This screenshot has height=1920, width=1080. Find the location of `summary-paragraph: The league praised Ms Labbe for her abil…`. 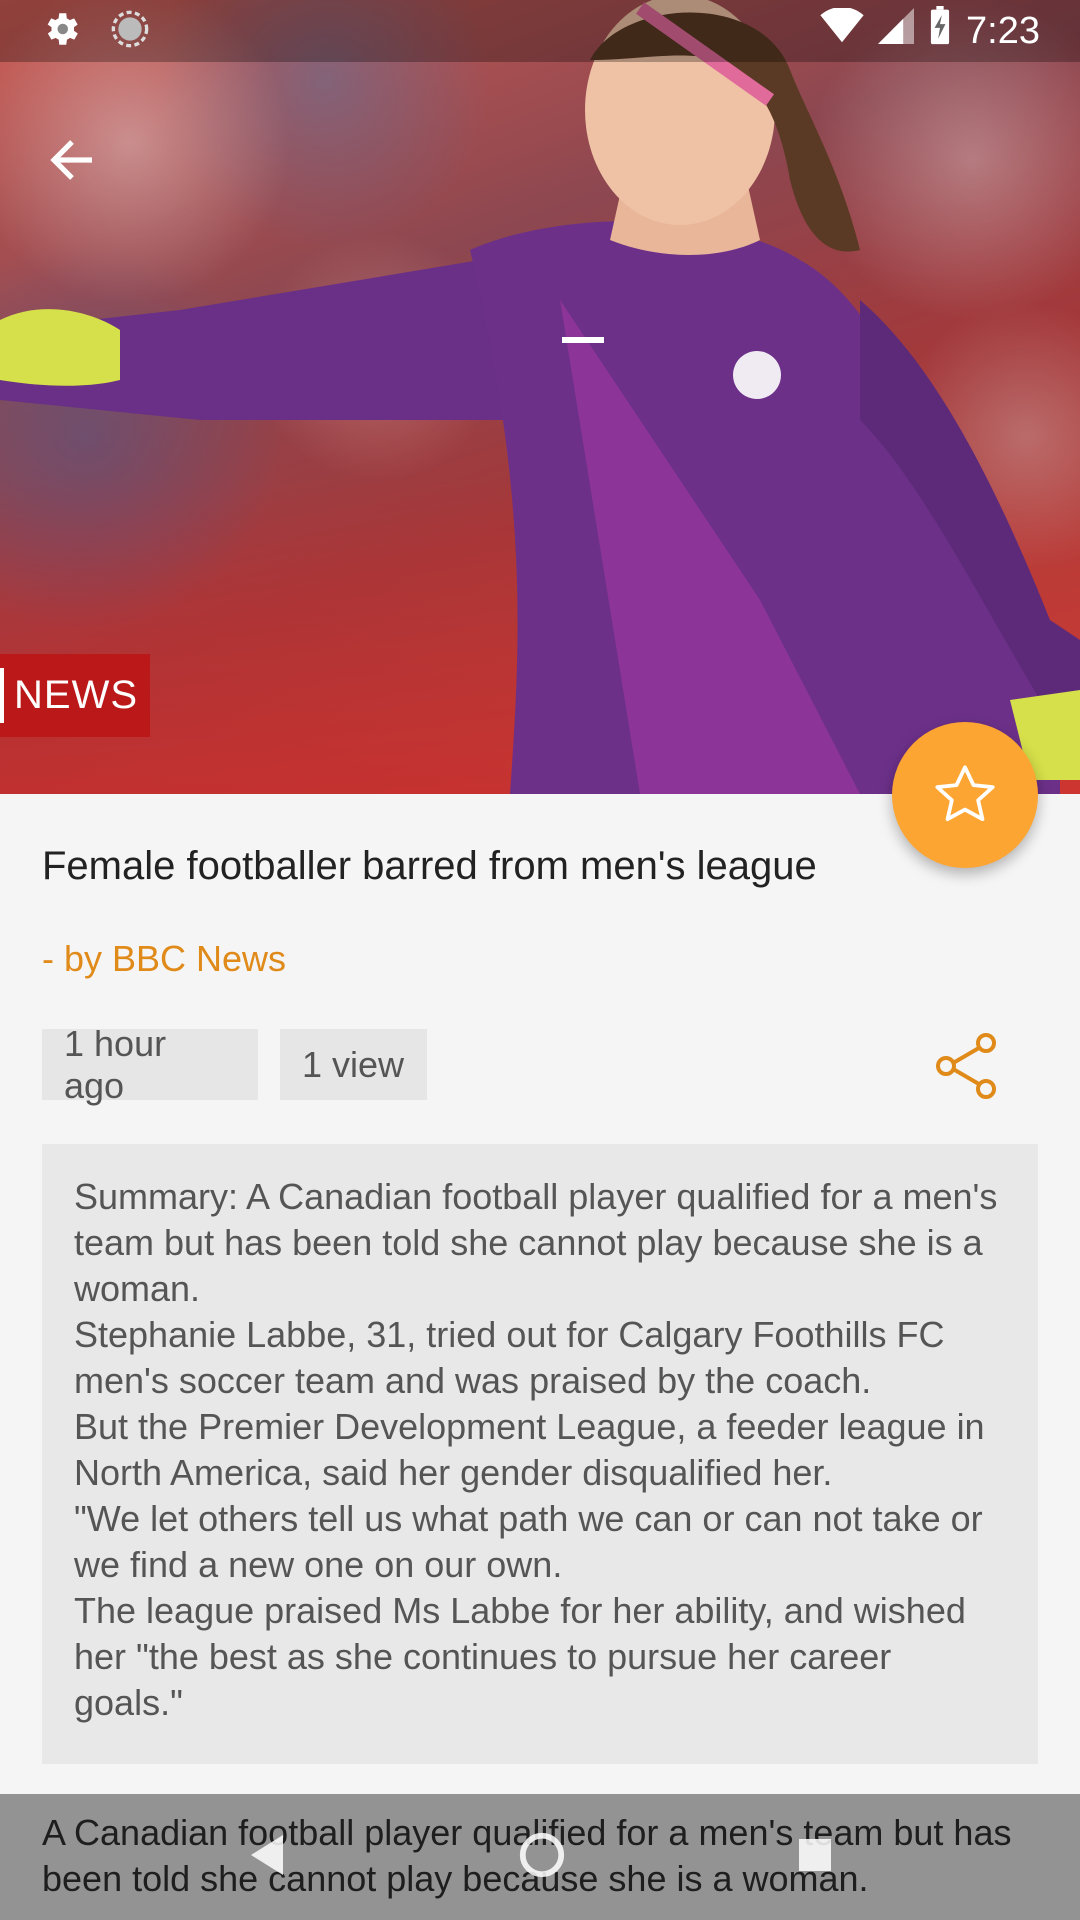

summary-paragraph: The league praised Ms Labbe for her abil… is located at coordinates (520, 1656).